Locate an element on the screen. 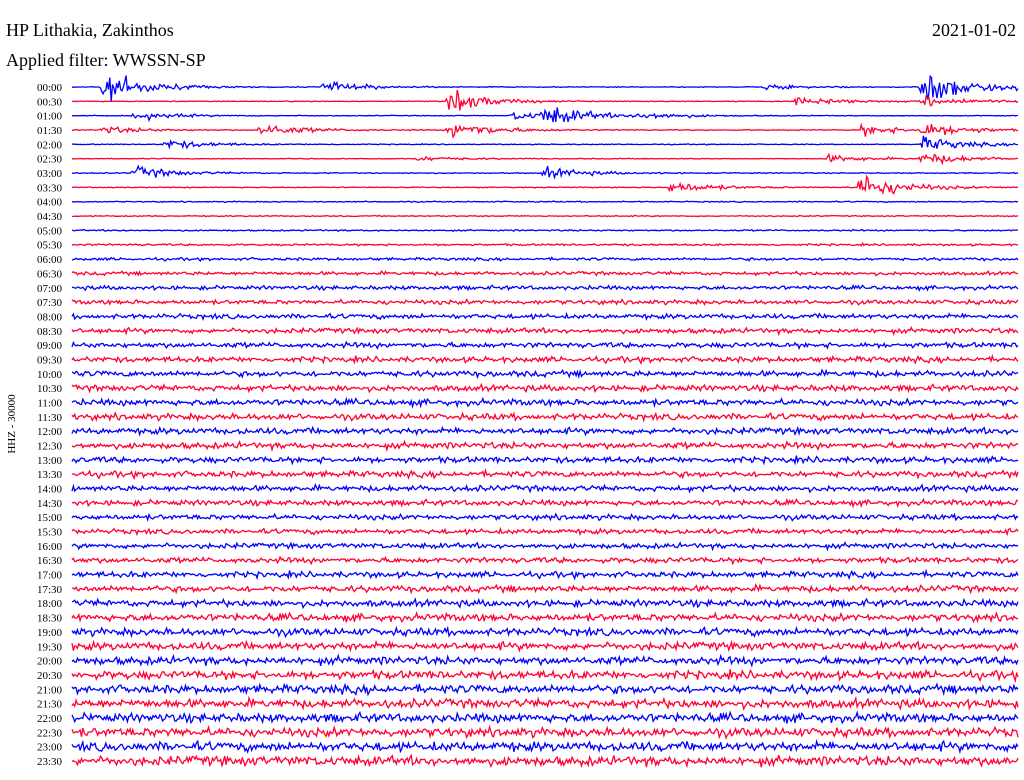 This screenshot has width=1024, height=780. time-tick-label: 10:00 is located at coordinates (50, 375).